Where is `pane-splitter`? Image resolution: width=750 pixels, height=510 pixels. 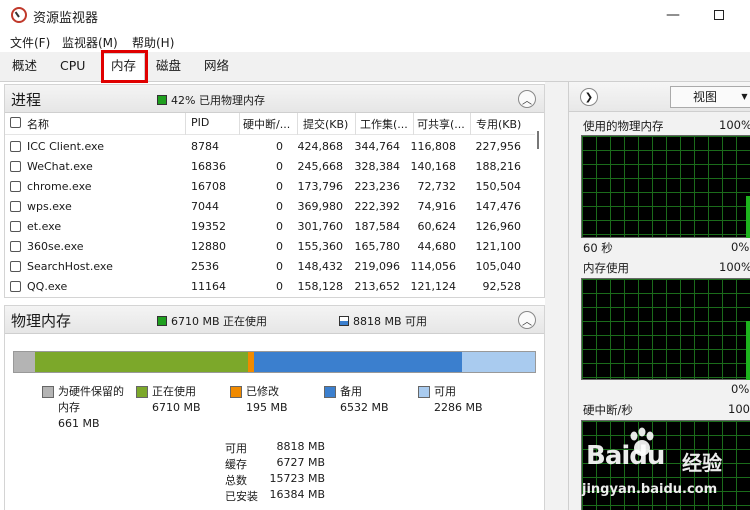
pane-splitter is located at coordinates (556, 296).